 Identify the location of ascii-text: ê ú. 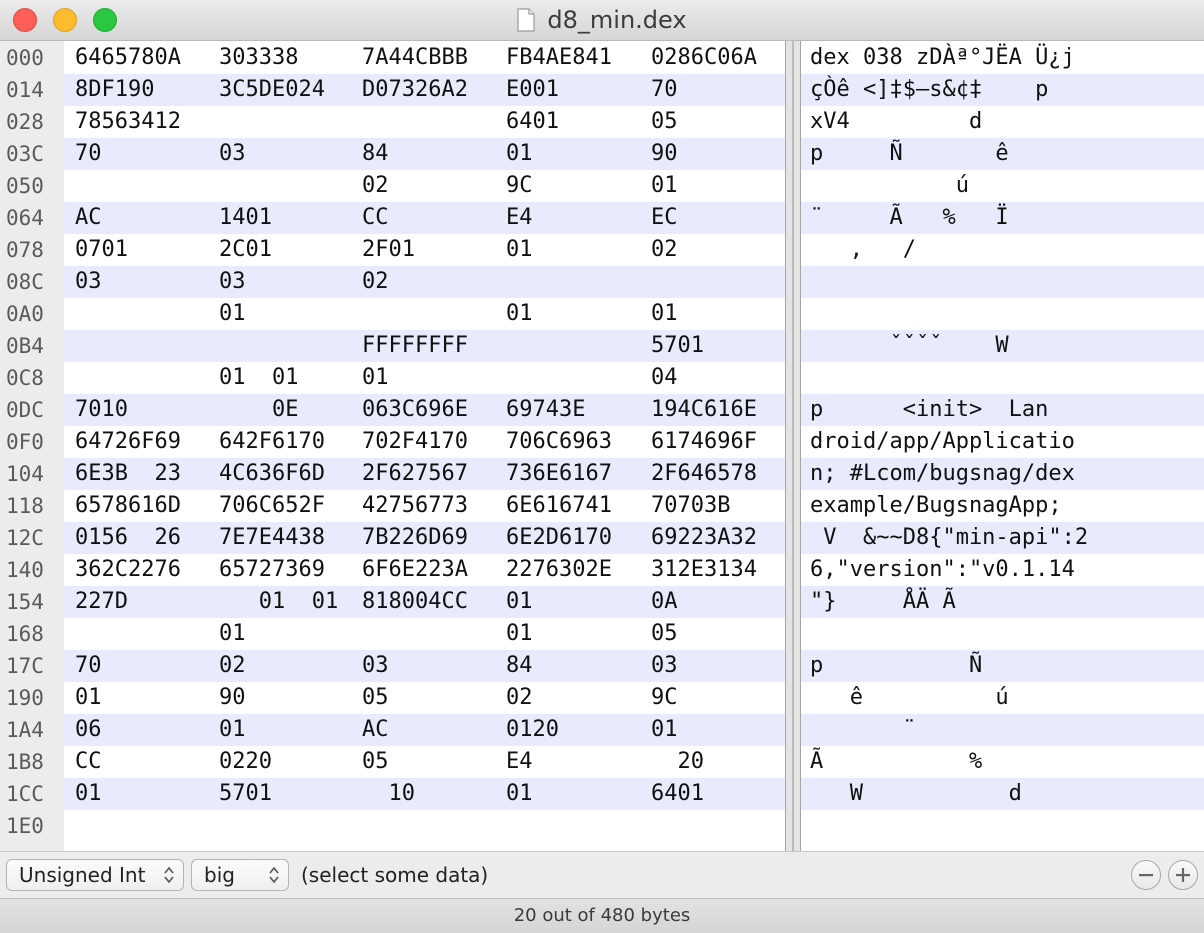
(909, 698).